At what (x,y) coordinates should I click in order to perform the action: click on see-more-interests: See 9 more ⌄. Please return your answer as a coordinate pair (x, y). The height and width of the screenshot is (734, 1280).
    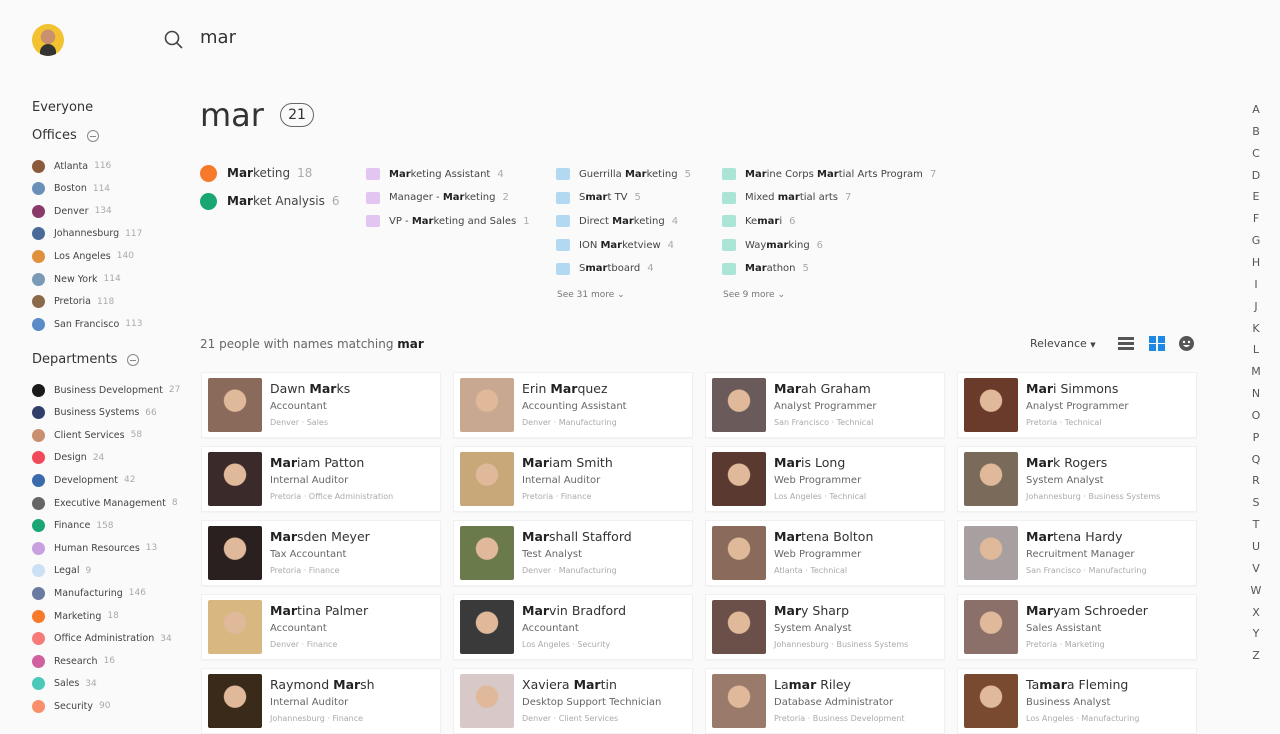
    Looking at the image, I should click on (754, 295).